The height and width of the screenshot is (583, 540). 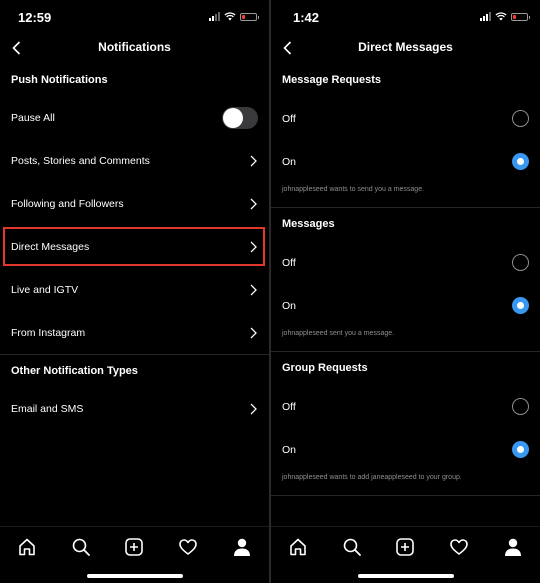 What do you see at coordinates (405, 495) in the screenshot?
I see `section-divider` at bounding box center [405, 495].